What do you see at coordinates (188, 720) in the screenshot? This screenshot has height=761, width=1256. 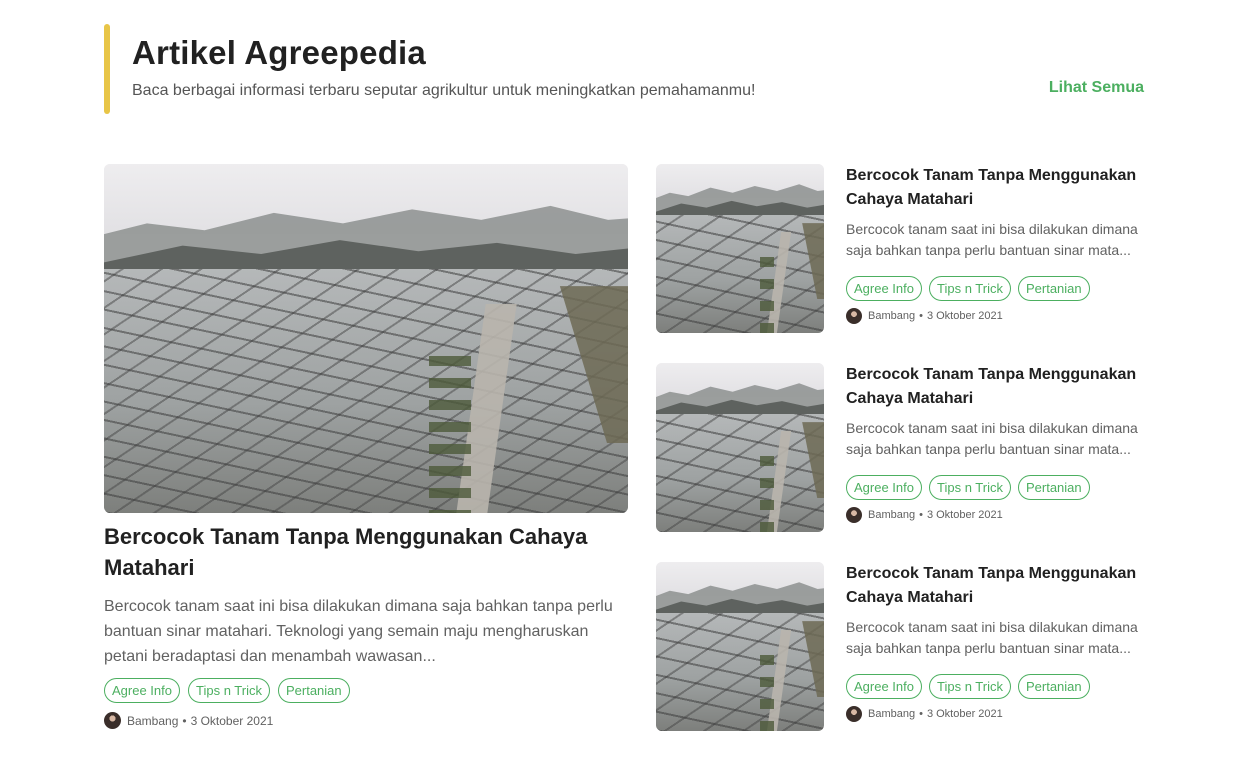 I see `featured-article-meta: Bambang • 3 Oktober 2021` at bounding box center [188, 720].